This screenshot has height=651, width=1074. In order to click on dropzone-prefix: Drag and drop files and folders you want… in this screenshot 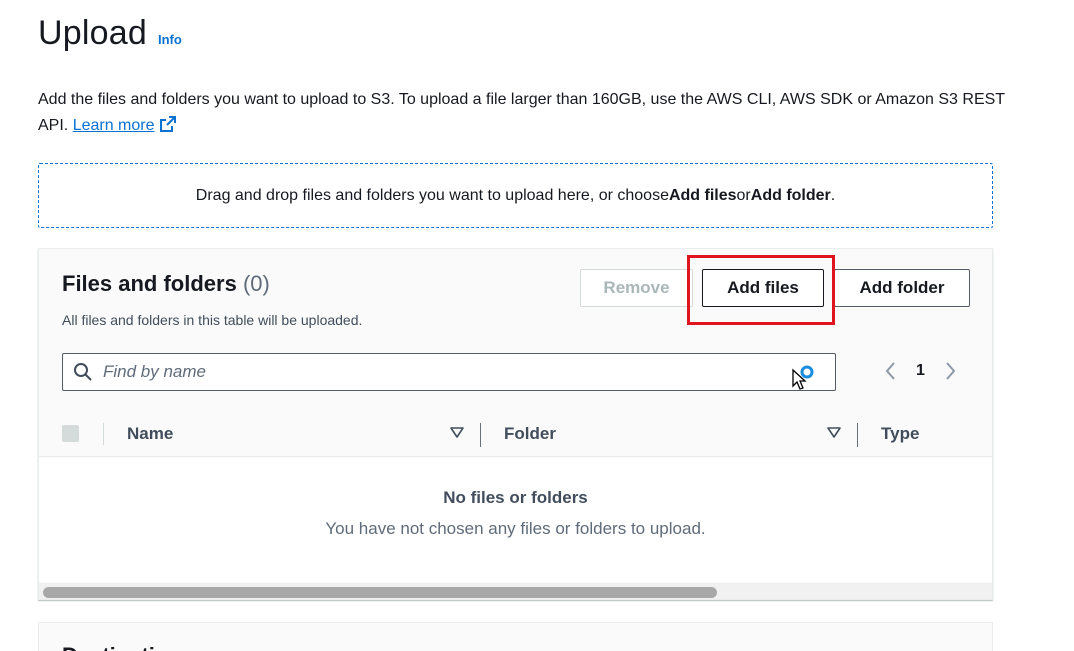, I will do `click(432, 195)`.